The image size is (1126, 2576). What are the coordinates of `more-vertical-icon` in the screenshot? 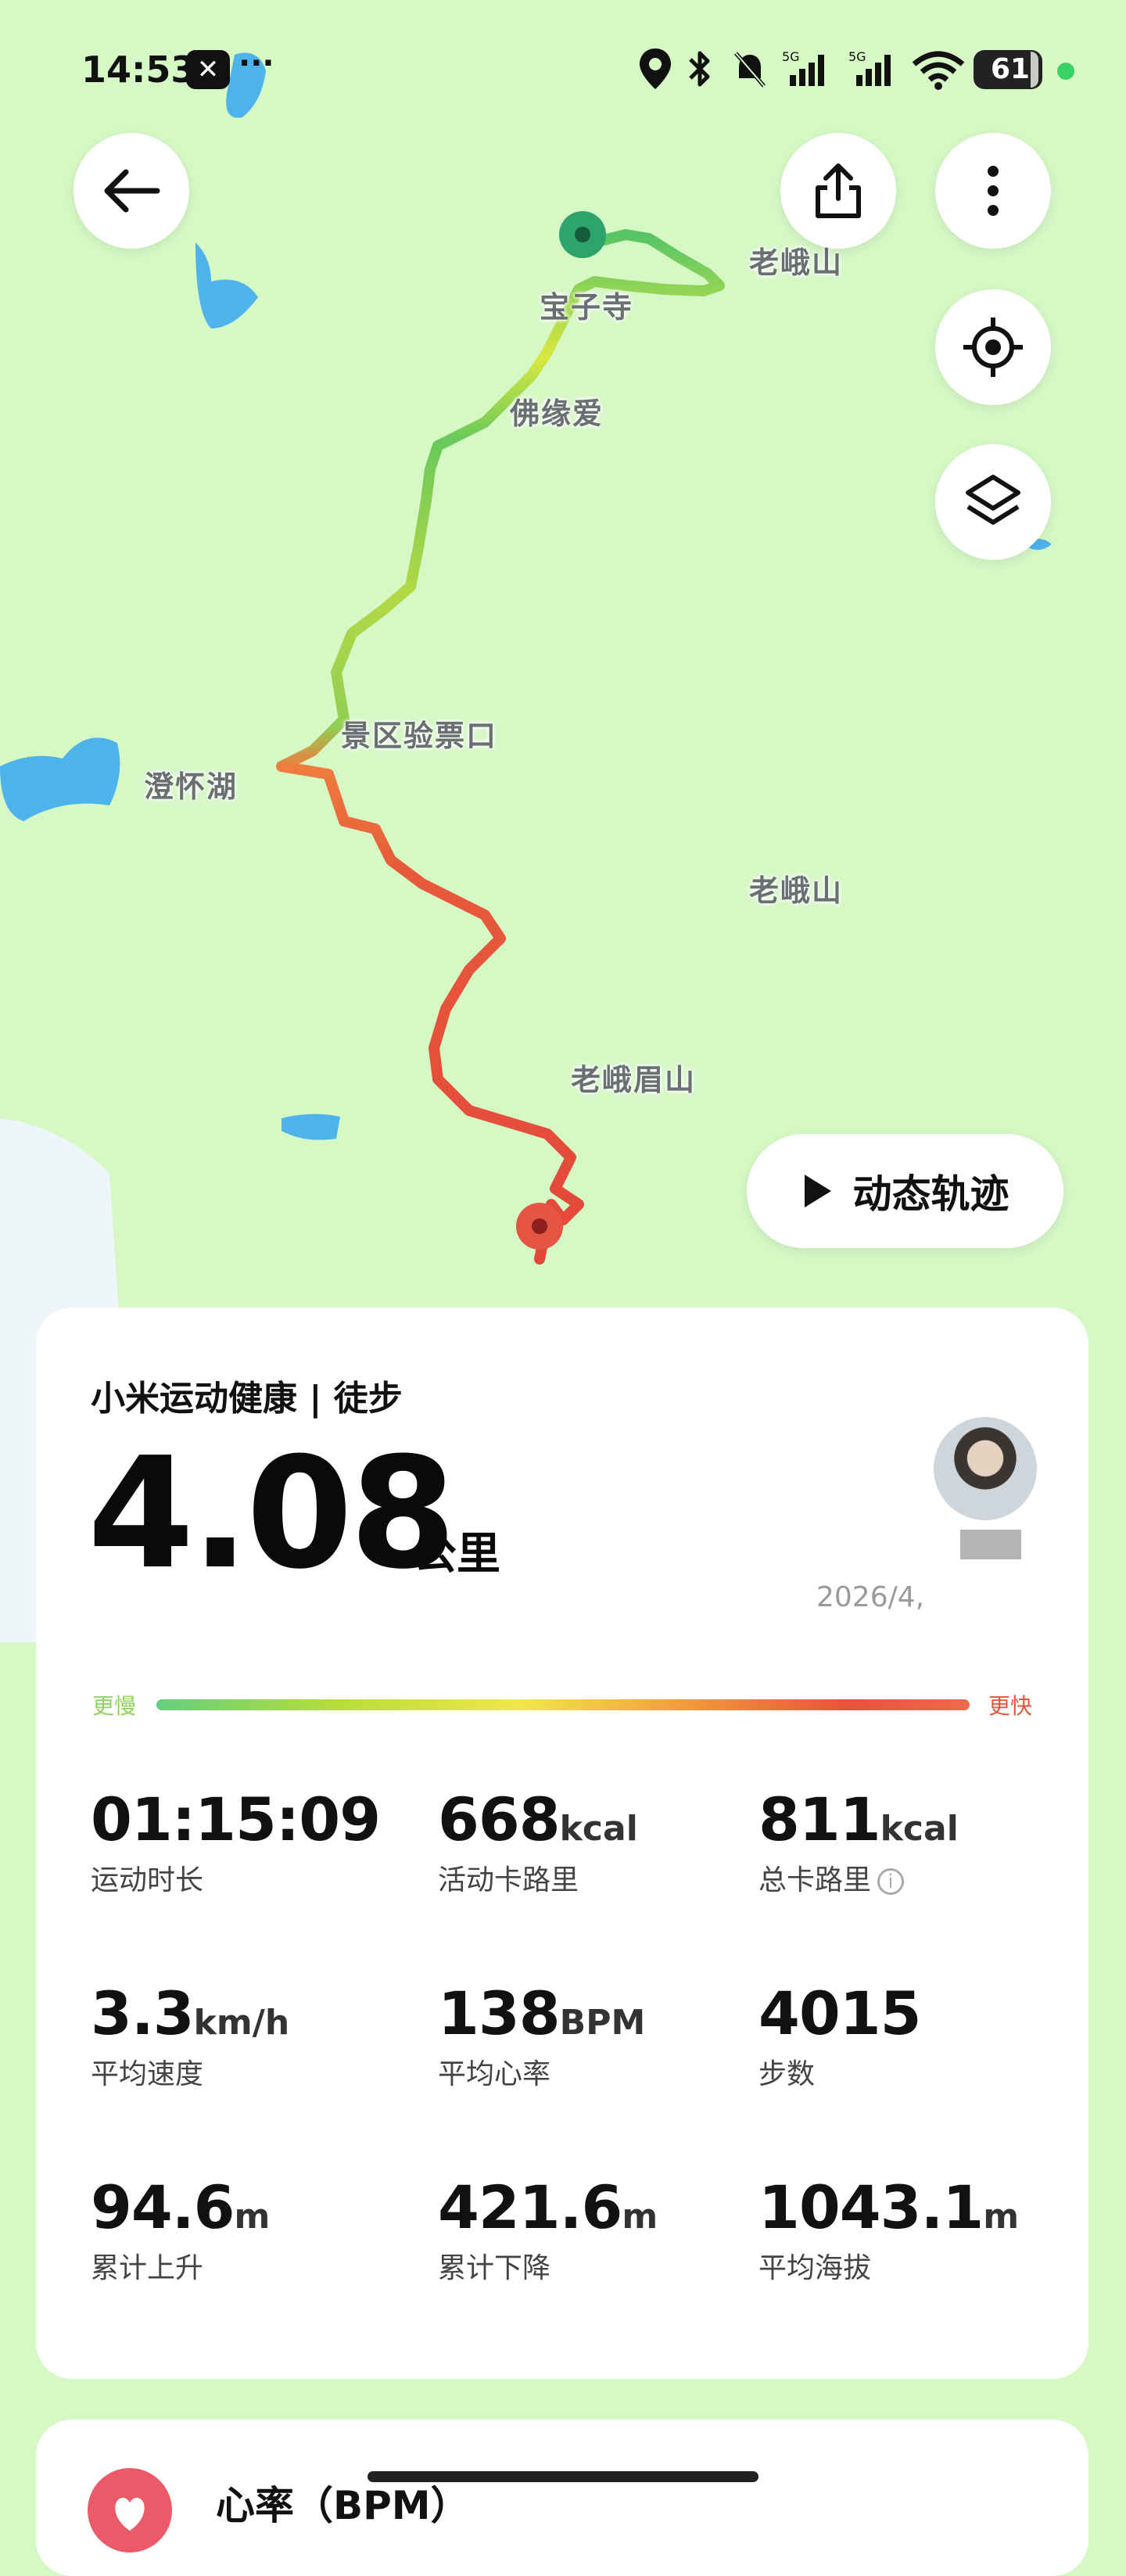 It's located at (993, 191).